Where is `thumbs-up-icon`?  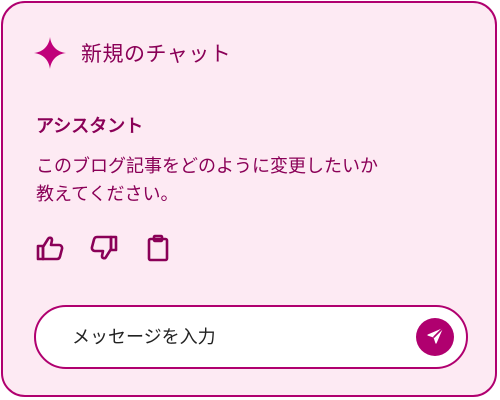 thumbs-up-icon is located at coordinates (50, 250).